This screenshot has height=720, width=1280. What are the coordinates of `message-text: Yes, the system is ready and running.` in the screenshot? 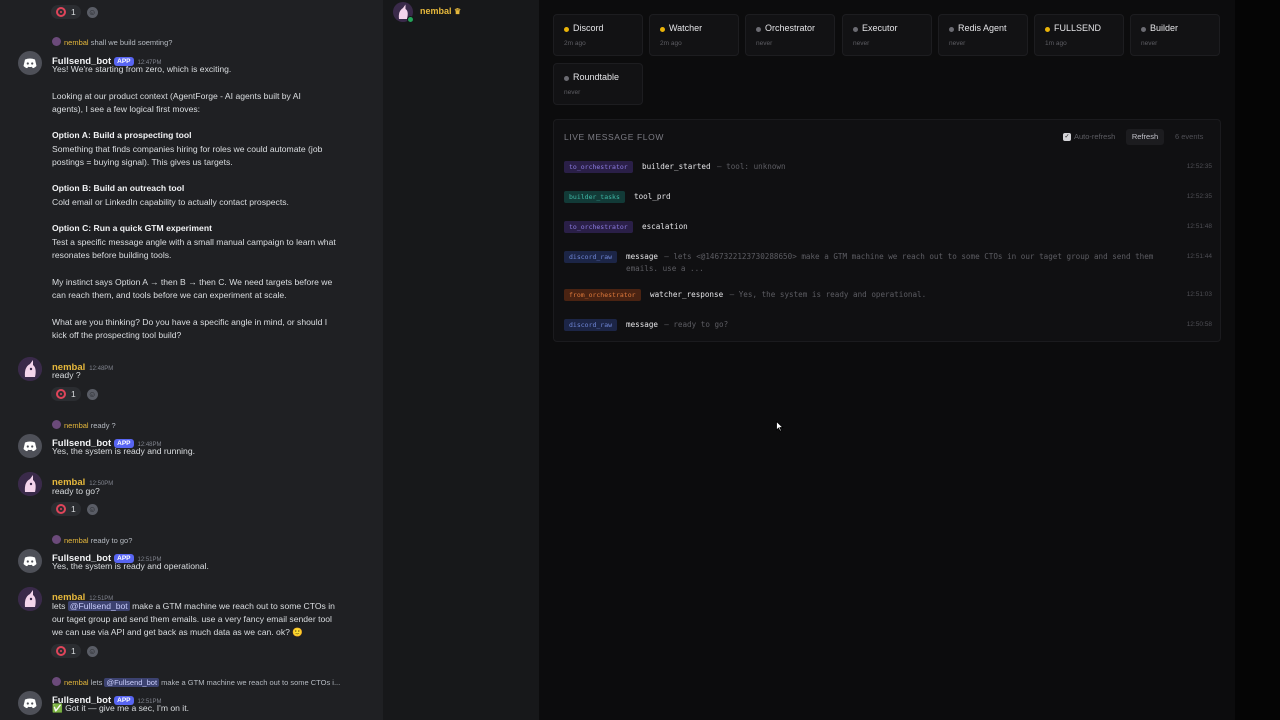 It's located at (123, 451).